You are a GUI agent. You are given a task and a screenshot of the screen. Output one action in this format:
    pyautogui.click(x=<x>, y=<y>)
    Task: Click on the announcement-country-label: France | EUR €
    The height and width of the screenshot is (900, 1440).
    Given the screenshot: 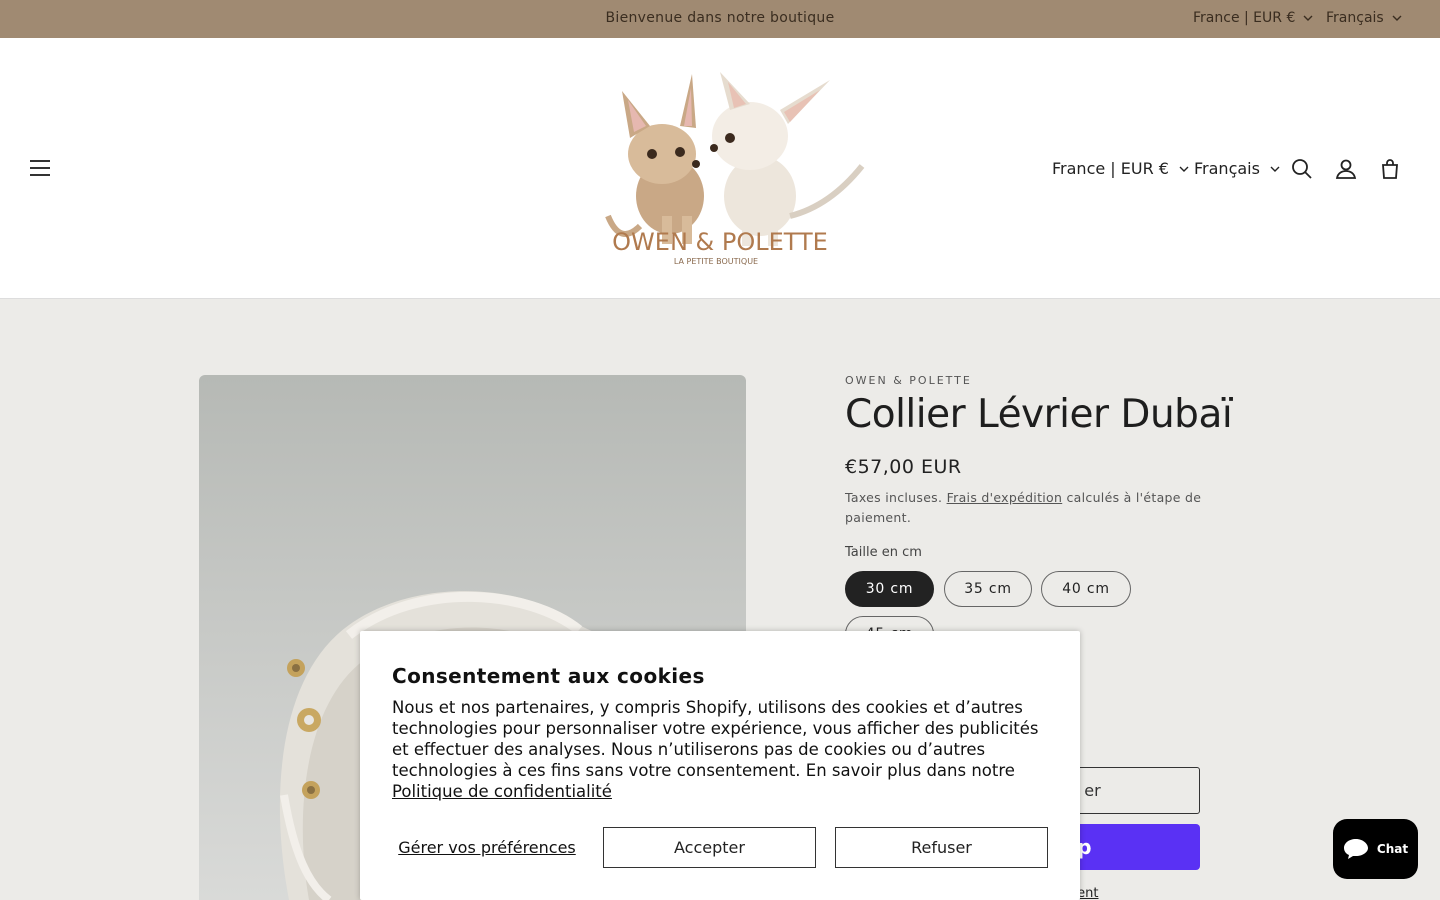 What is the action you would take?
    pyautogui.click(x=1244, y=18)
    